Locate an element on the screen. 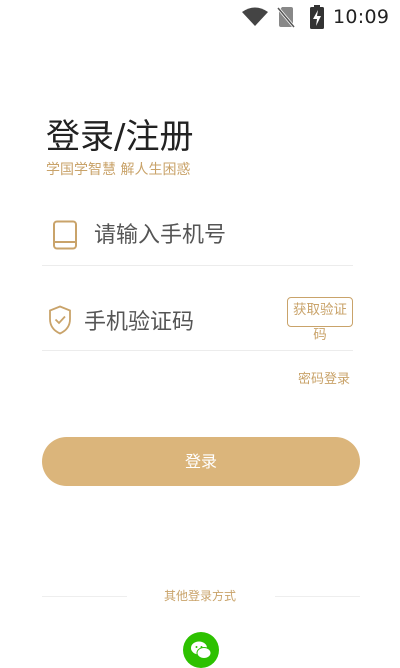  status-time: 10:09 is located at coordinates (361, 17).